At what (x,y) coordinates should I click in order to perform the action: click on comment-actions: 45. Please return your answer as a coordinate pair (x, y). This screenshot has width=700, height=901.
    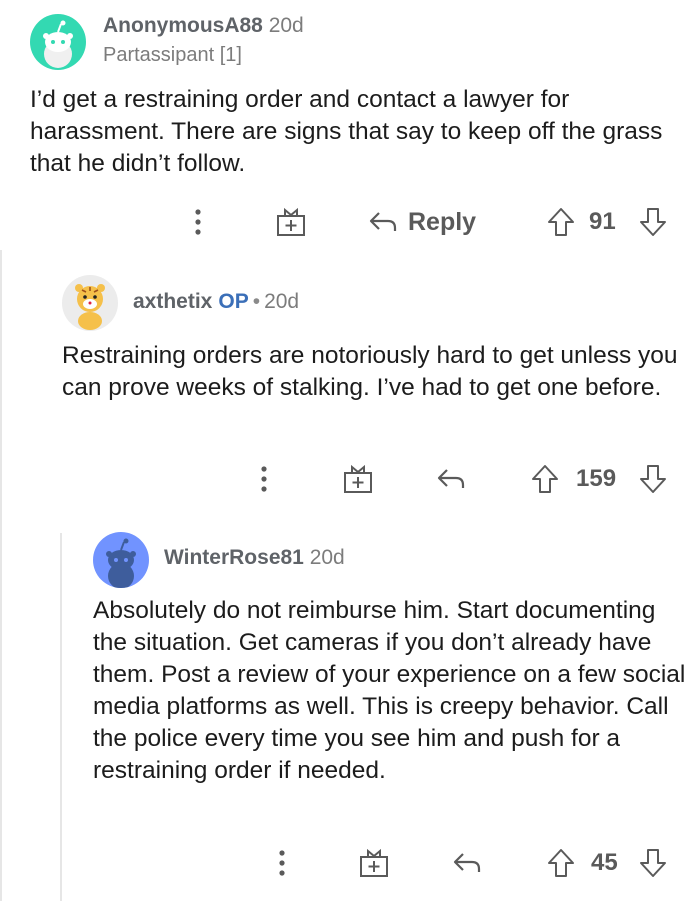
    Looking at the image, I should click on (350, 863).